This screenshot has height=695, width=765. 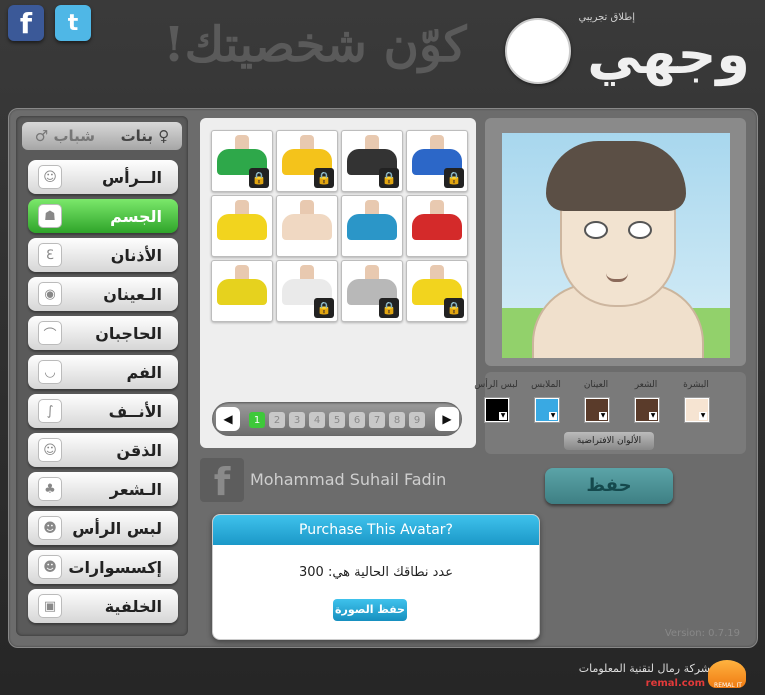 I want to click on slogan: كوّن شخصيتك!, so click(x=315, y=45).